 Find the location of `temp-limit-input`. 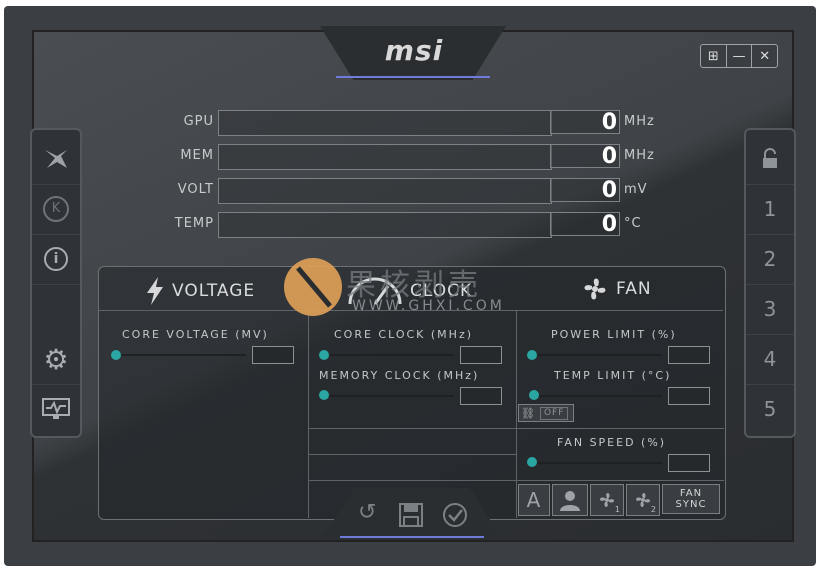

temp-limit-input is located at coordinates (689, 396).